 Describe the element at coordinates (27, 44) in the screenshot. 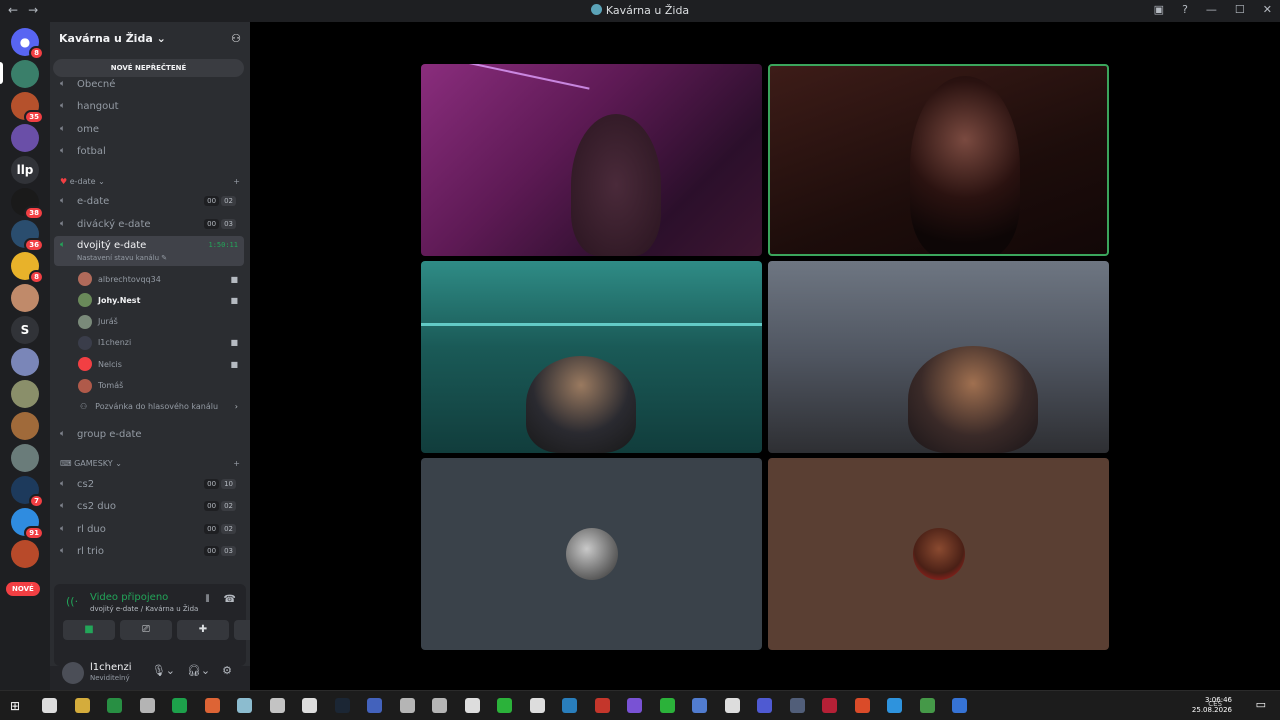

I see `discord-icon: ● 8` at that location.